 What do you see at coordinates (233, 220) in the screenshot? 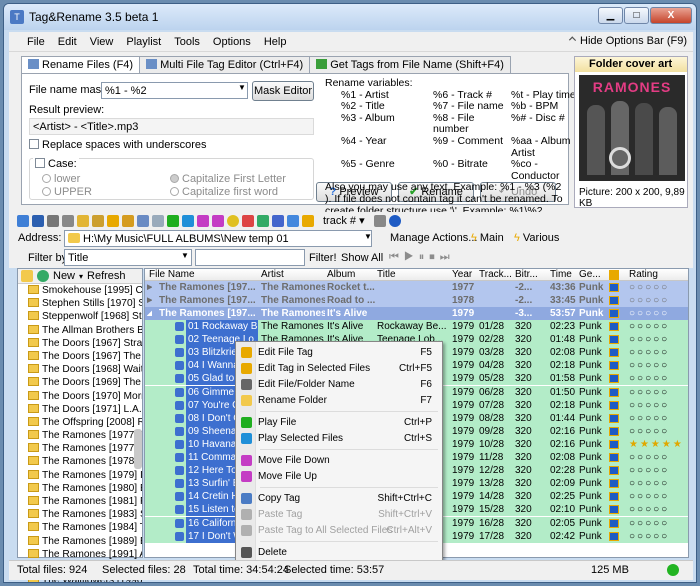
I see `cd-icon` at bounding box center [233, 220].